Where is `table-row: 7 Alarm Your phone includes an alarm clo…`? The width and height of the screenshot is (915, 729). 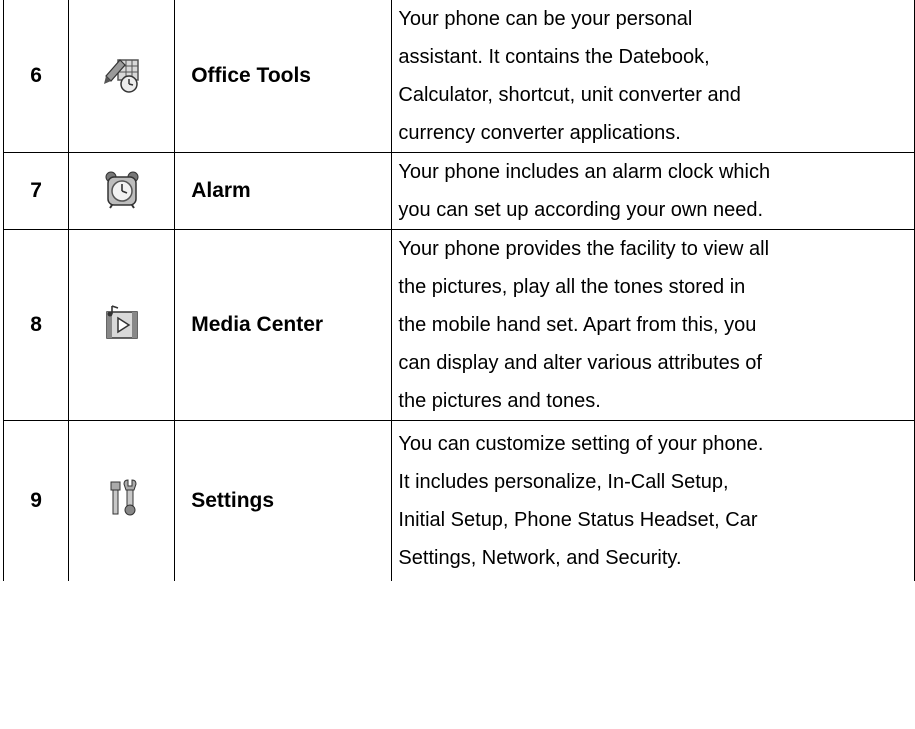 table-row: 7 Alarm Your phone includes an alarm clo… is located at coordinates (458, 191).